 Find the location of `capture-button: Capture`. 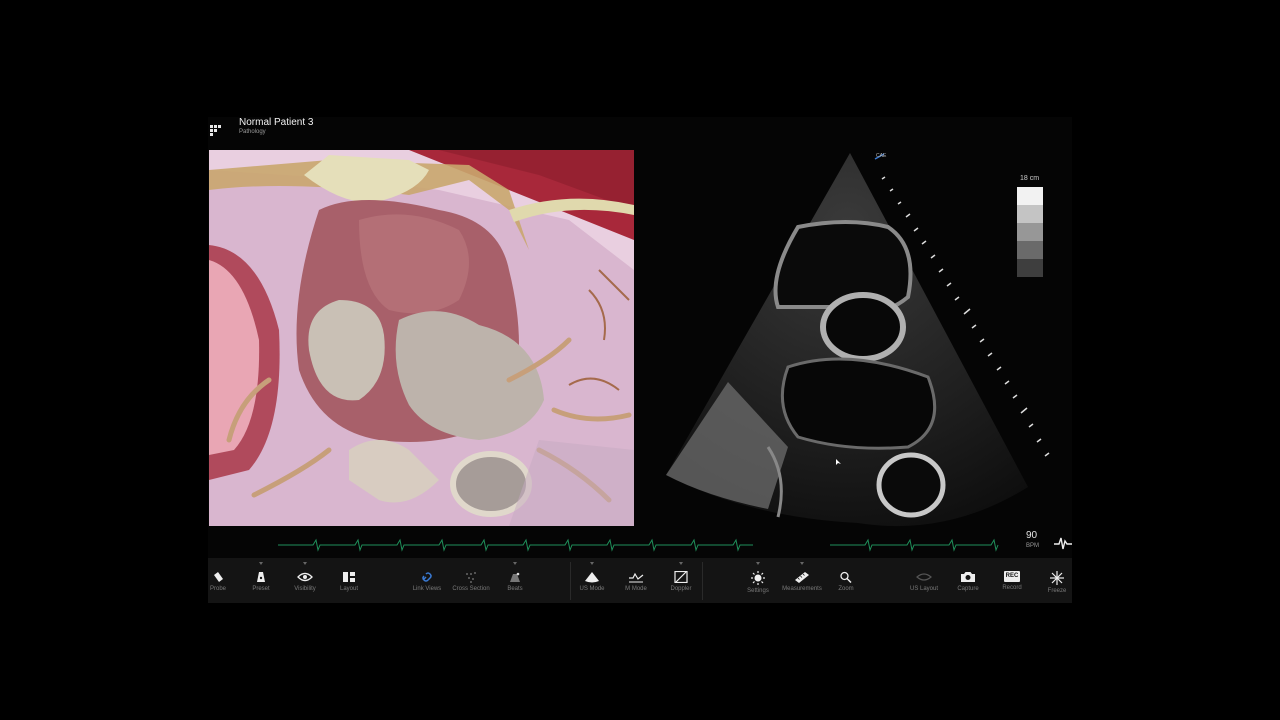

capture-button: Capture is located at coordinates (968, 580).